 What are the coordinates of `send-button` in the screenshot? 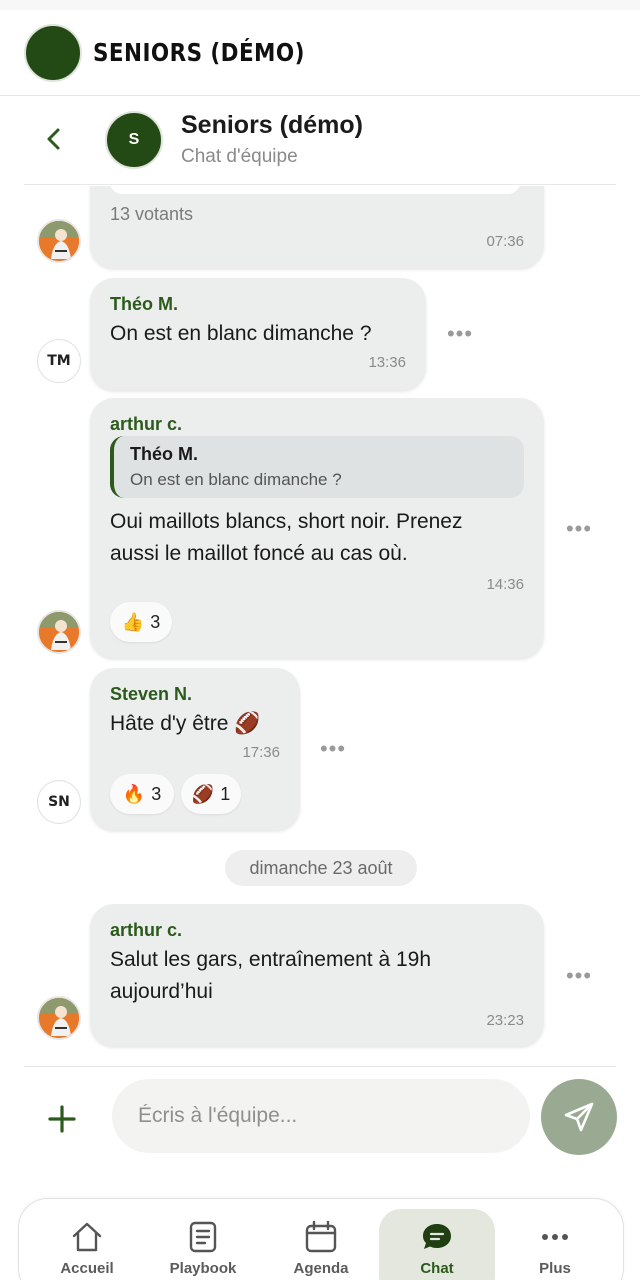 It's located at (579, 1117).